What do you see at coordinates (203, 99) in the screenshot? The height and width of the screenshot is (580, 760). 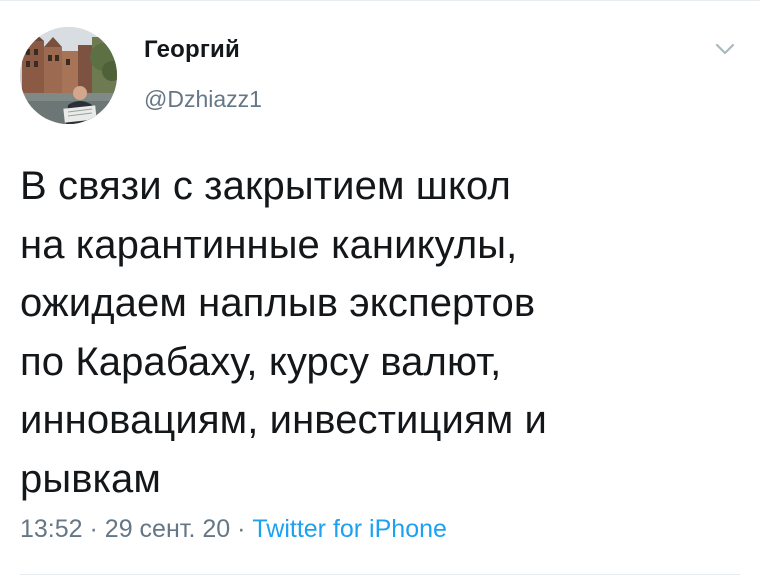 I see `author-handle: @Dzhiazz1` at bounding box center [203, 99].